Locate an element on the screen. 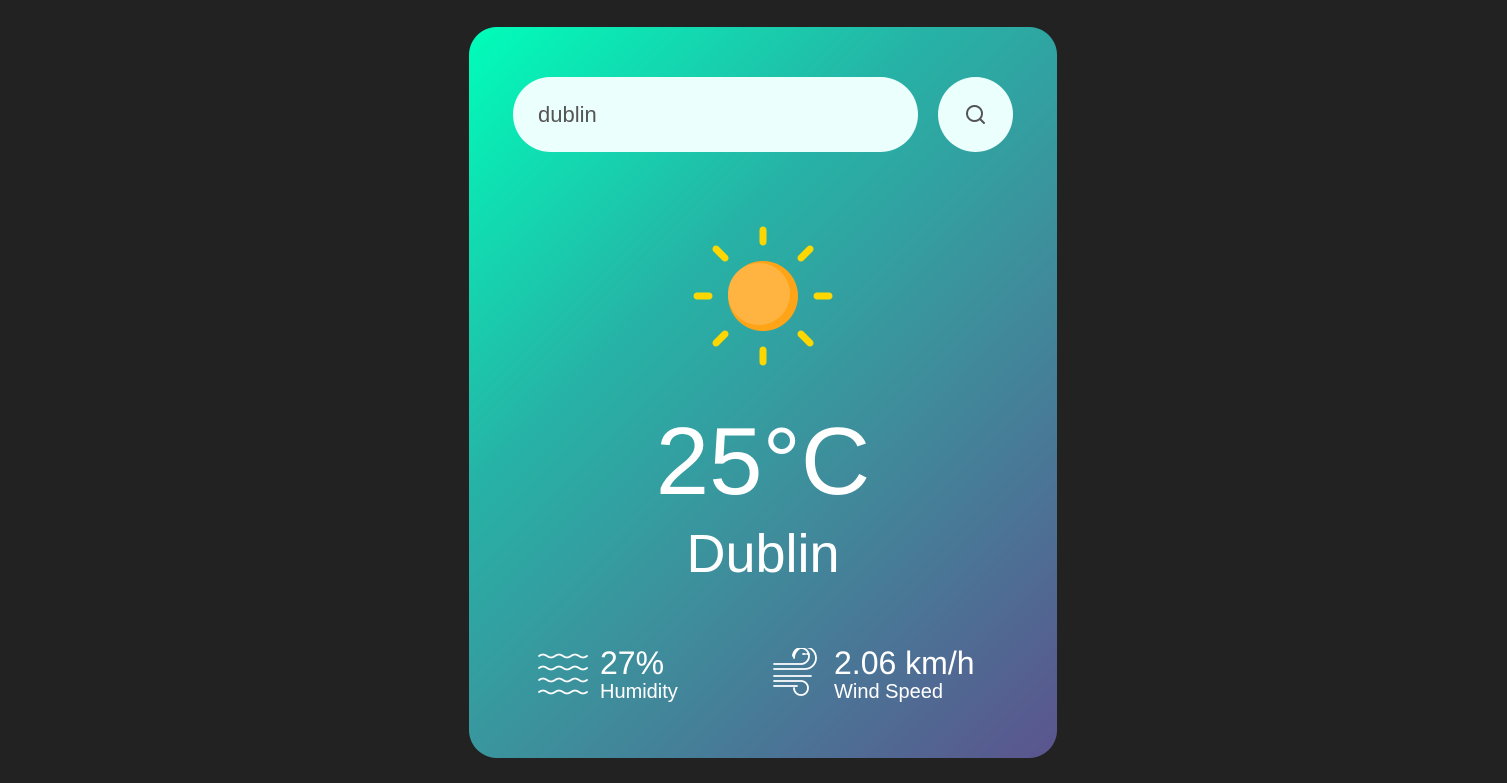  search-icon is located at coordinates (975, 114).